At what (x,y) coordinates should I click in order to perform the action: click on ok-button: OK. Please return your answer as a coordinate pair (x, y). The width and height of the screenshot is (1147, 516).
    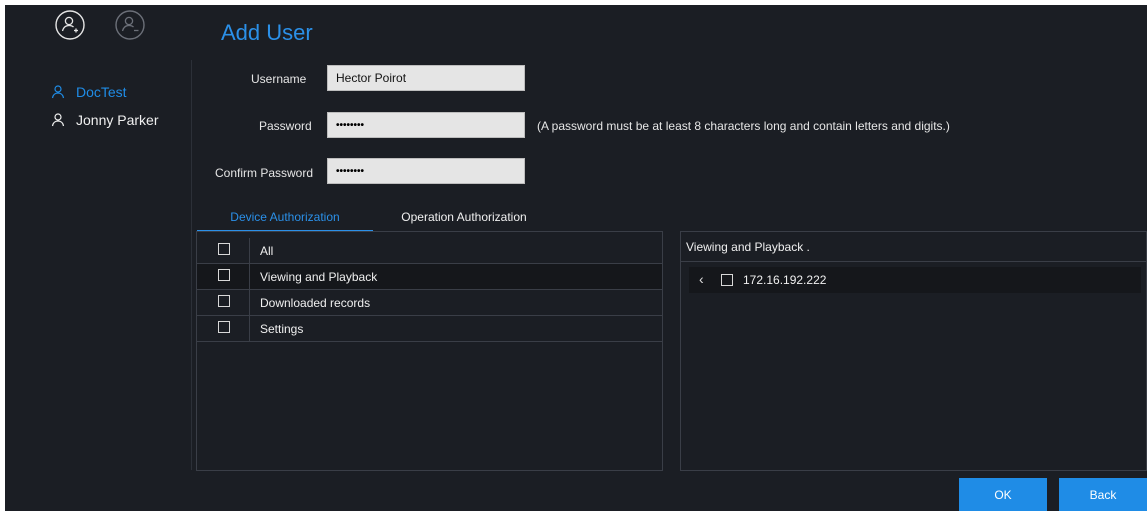
    Looking at the image, I should click on (1003, 494).